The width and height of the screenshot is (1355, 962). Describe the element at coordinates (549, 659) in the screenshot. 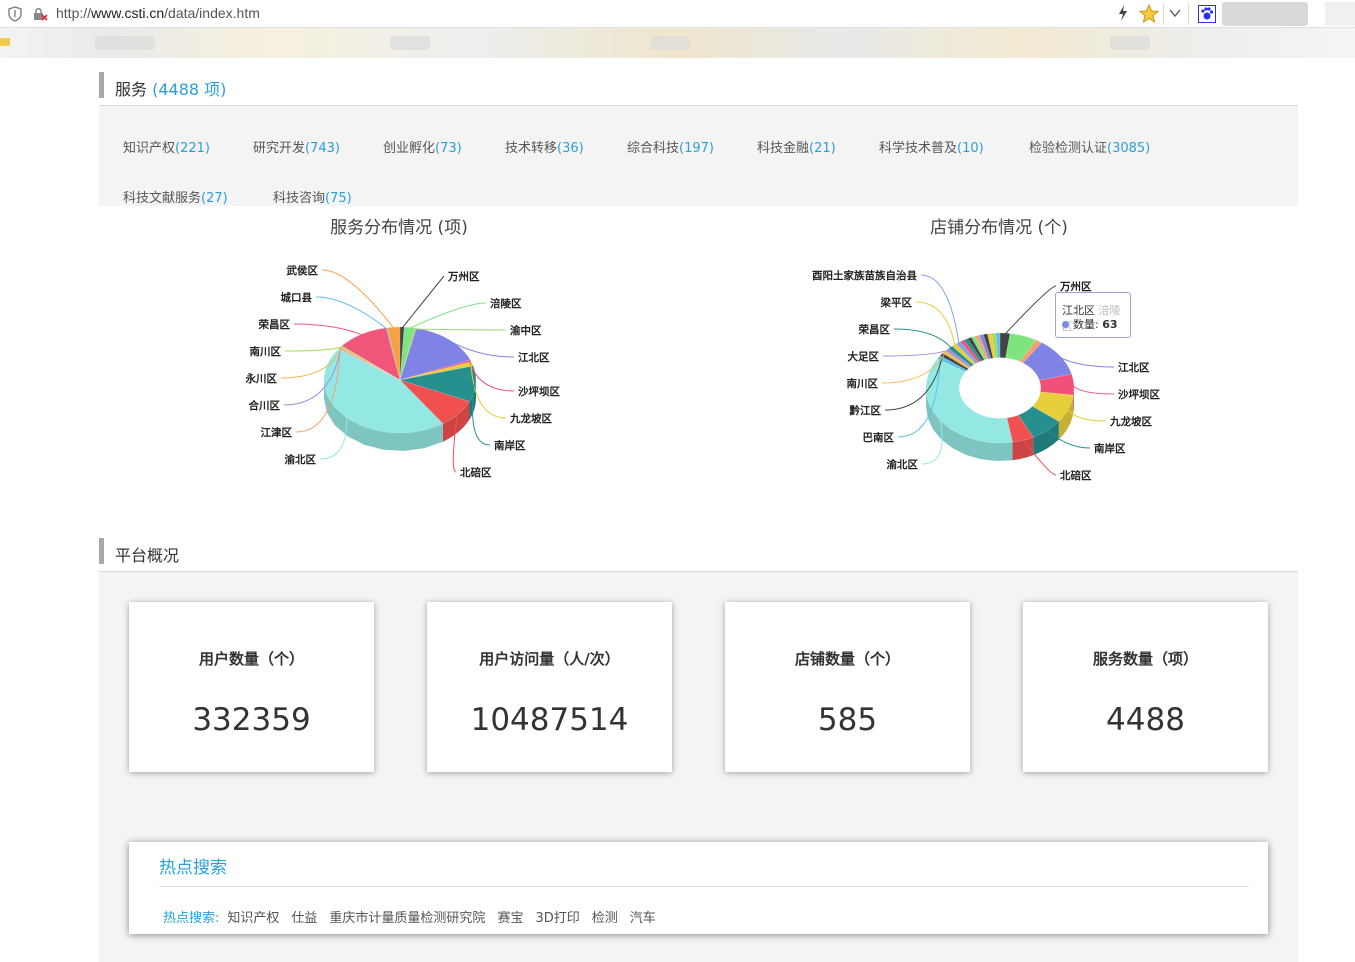

I see `stat-label: 用户访问量（人/次）` at that location.